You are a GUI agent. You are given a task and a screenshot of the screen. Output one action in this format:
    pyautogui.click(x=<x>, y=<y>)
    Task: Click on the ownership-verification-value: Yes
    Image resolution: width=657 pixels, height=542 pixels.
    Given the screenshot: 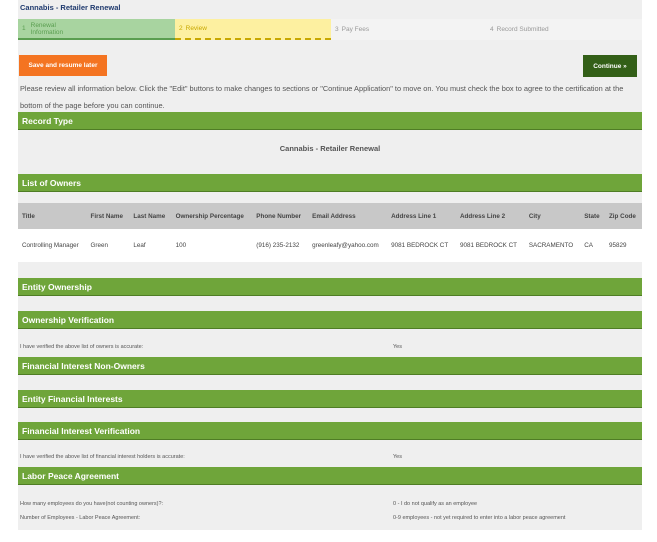 What is the action you would take?
    pyautogui.click(x=397, y=347)
    